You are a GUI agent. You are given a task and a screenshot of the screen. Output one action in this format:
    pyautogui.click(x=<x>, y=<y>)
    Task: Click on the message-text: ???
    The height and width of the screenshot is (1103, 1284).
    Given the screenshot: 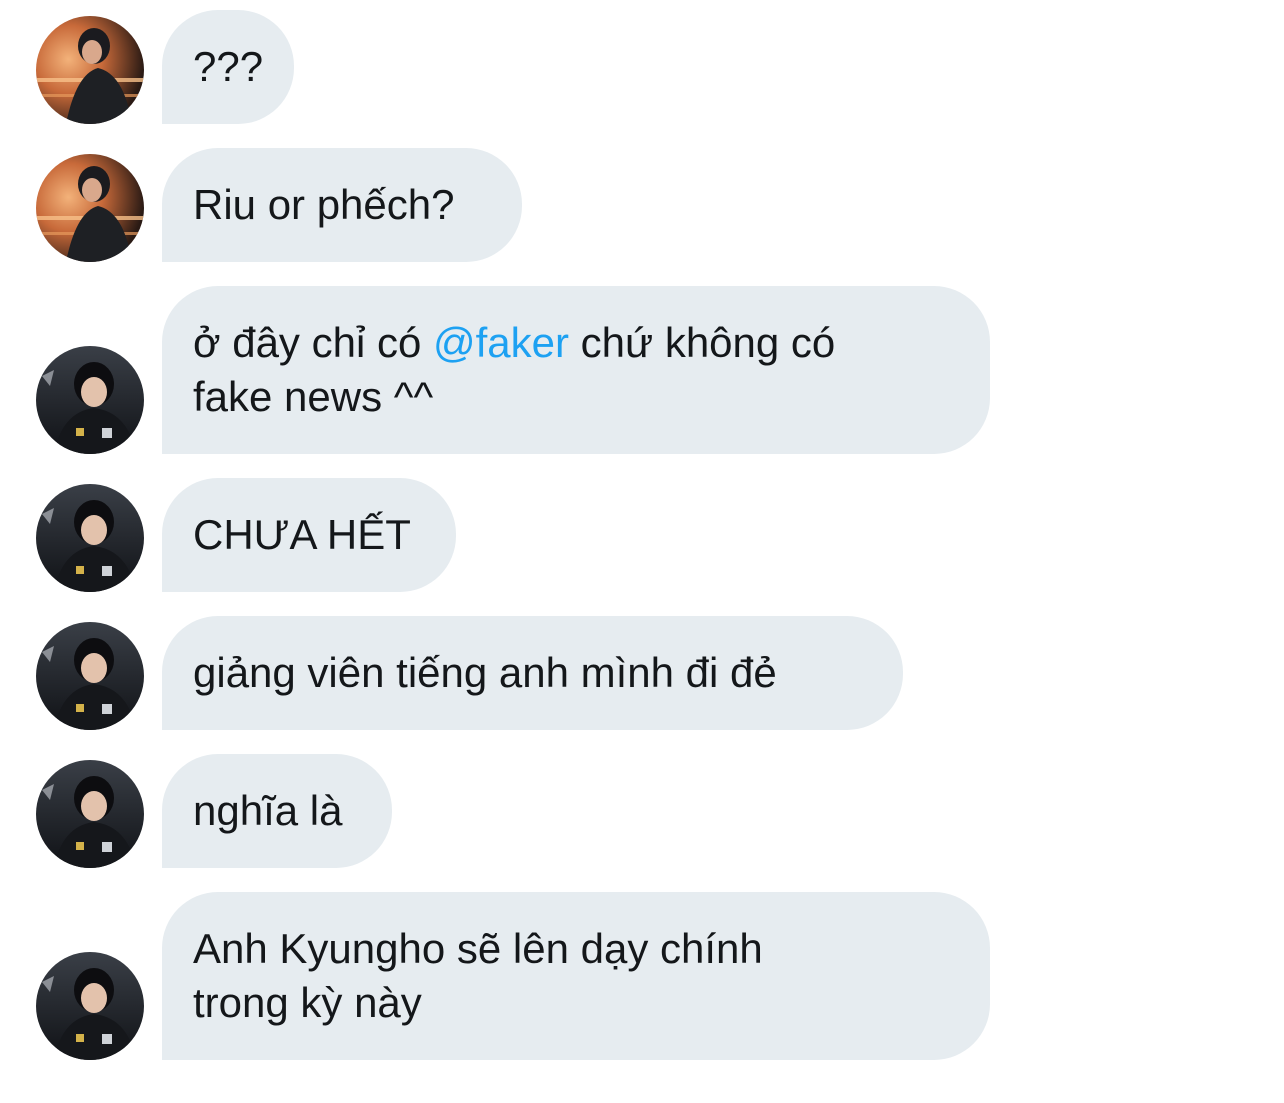 What is the action you would take?
    pyautogui.click(x=228, y=66)
    